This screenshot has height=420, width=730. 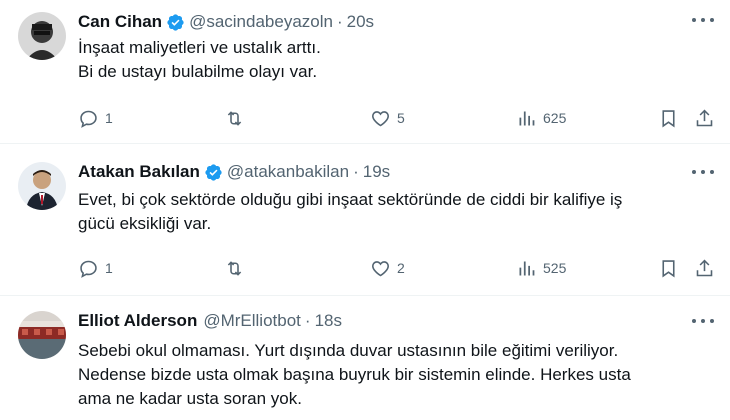 I want to click on tweet-header: Can Cihan @sacindabeyazoln · 20s, so click(x=226, y=22).